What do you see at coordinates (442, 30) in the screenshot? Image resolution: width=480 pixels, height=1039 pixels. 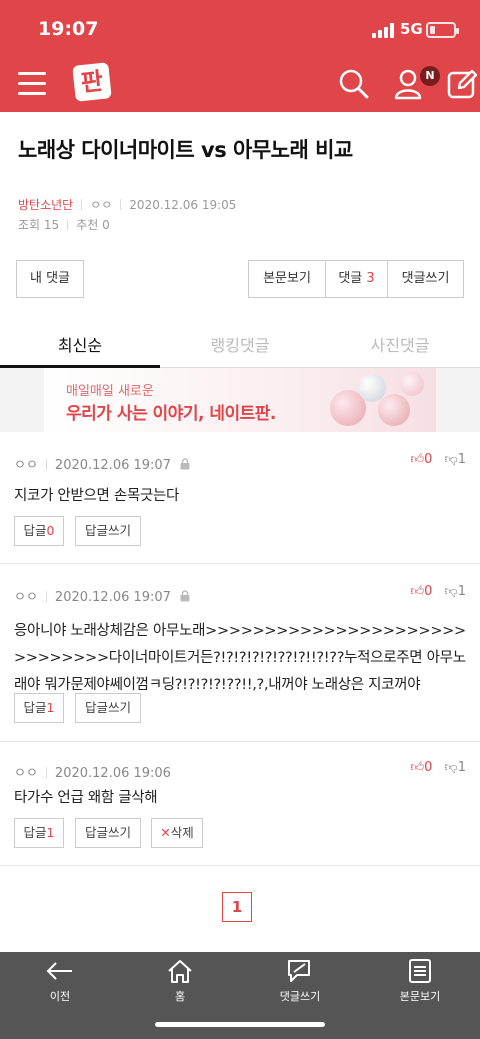 I see `battery-icon` at bounding box center [442, 30].